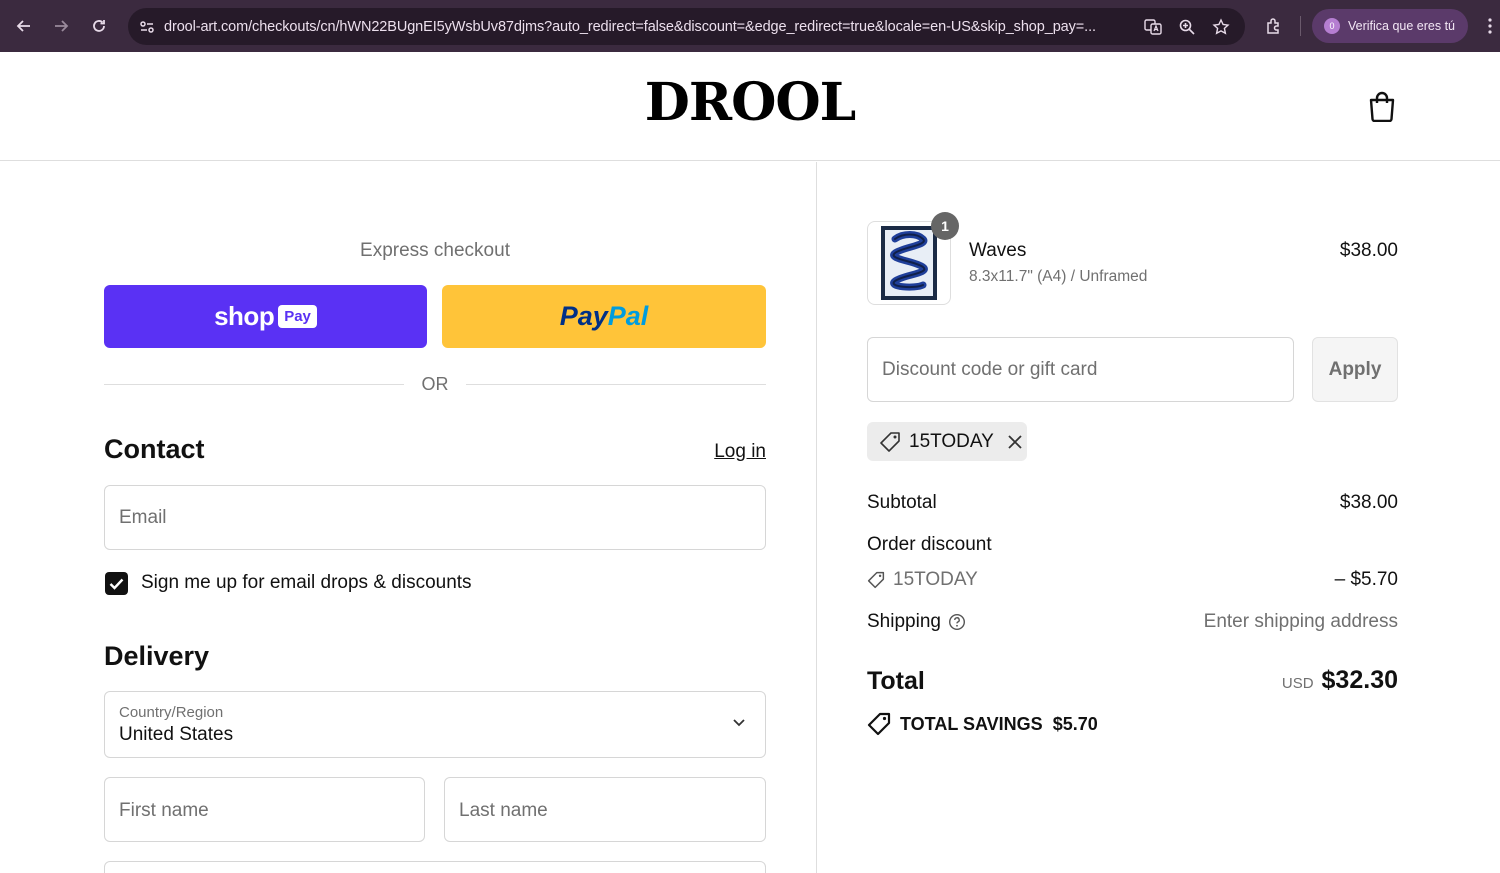 This screenshot has height=873, width=1500. Describe the element at coordinates (1332, 26) in the screenshot. I see `profile-avatar: 0` at that location.